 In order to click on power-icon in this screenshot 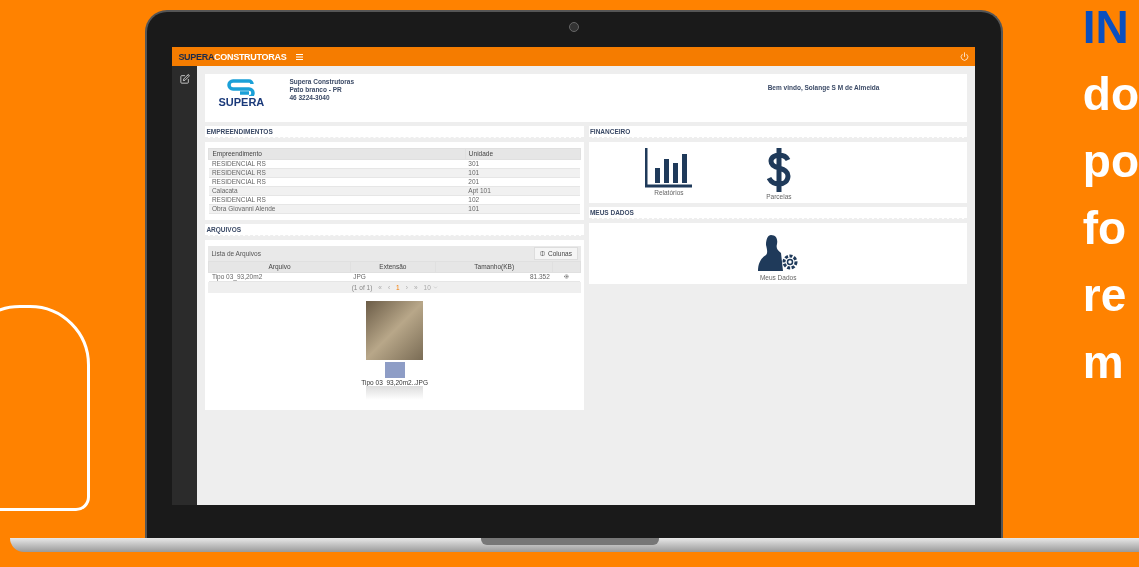, I will do `click(965, 56)`.